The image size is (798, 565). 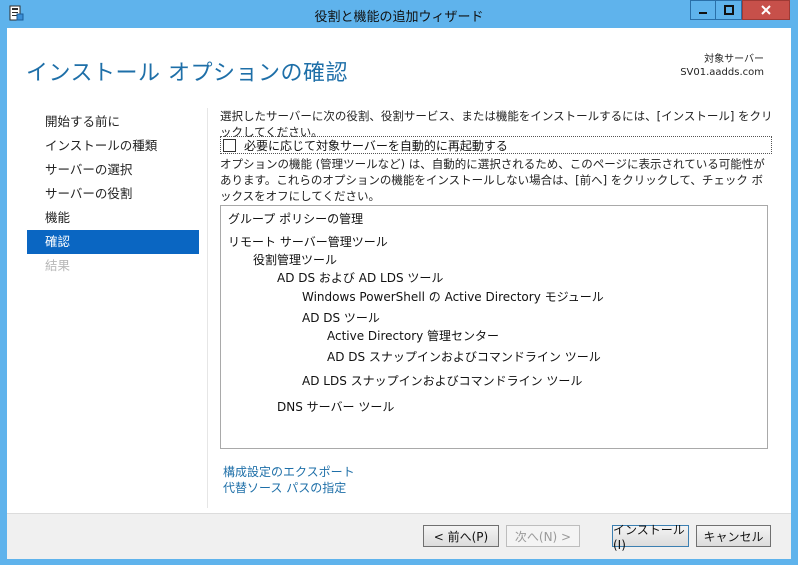 I want to click on nav-item-server-roles: サーバーの役割, so click(x=113, y=194).